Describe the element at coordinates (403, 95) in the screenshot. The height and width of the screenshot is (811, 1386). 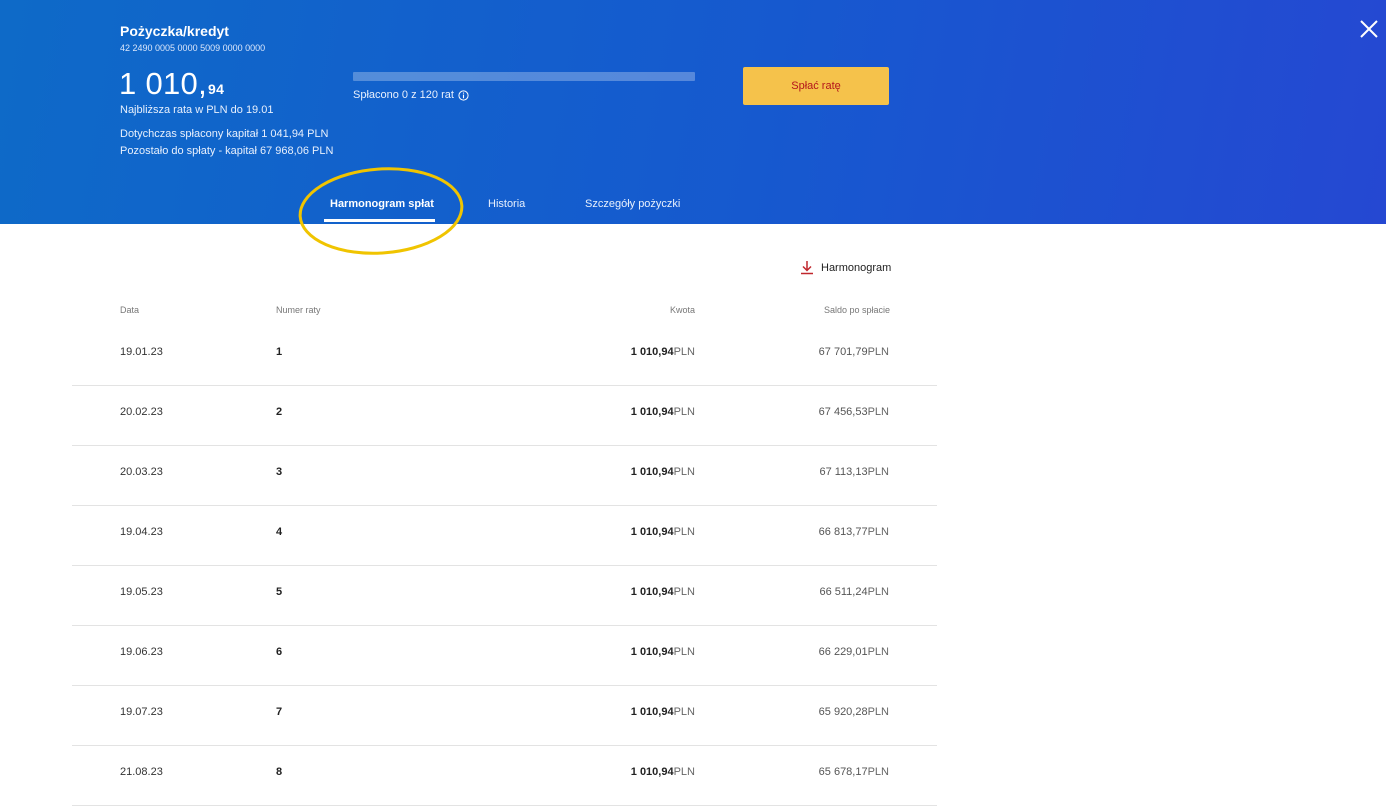
I see `repayment-progress-text: Spłacono 0 z 120 rat` at that location.